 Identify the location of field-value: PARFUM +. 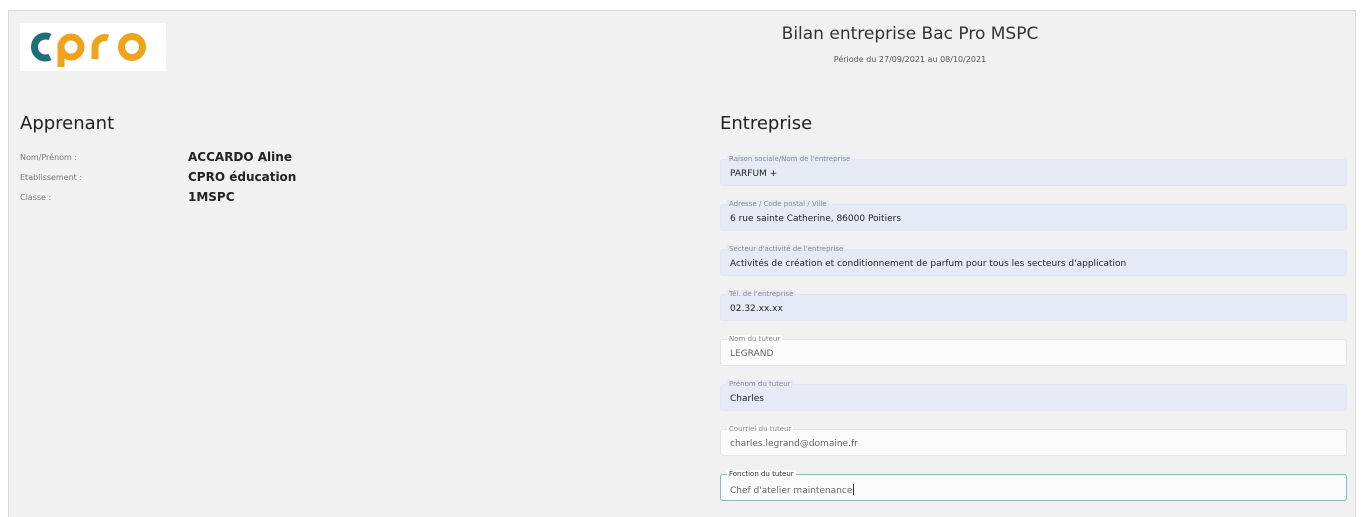
(754, 174).